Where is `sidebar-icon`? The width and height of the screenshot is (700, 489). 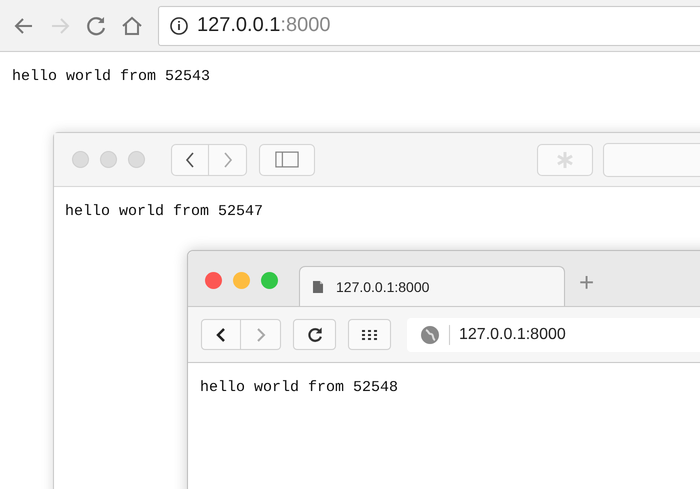 sidebar-icon is located at coordinates (287, 159).